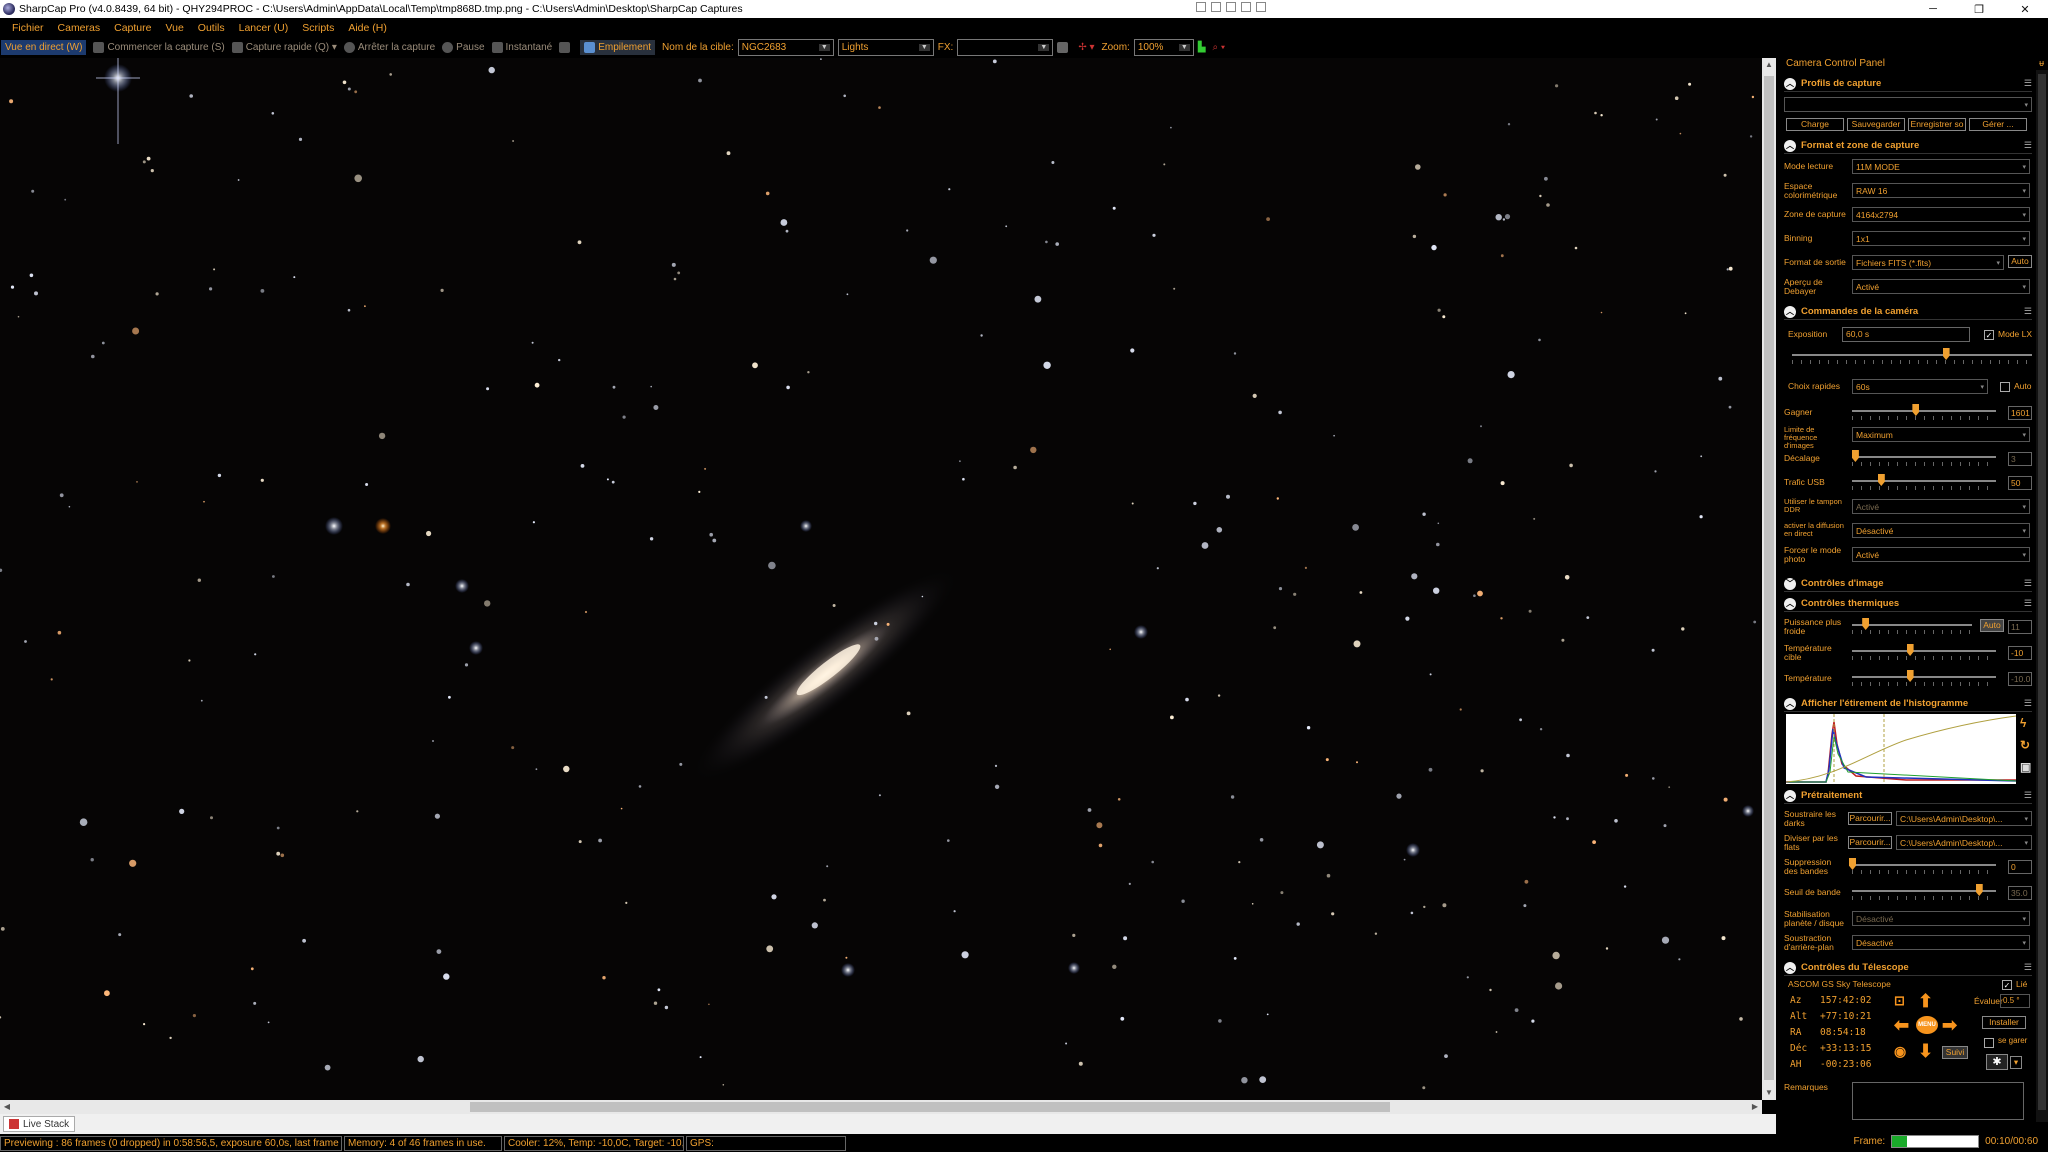 This screenshot has height=1152, width=2048. What do you see at coordinates (2023, 723) in the screenshot?
I see `auto-stretch-icon: ϟ` at bounding box center [2023, 723].